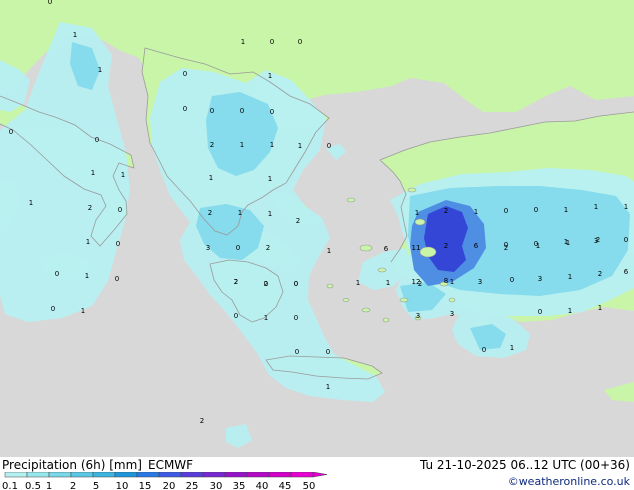  Describe the element at coordinates (73, 485) in the screenshot. I see `legend-label: 2` at that location.